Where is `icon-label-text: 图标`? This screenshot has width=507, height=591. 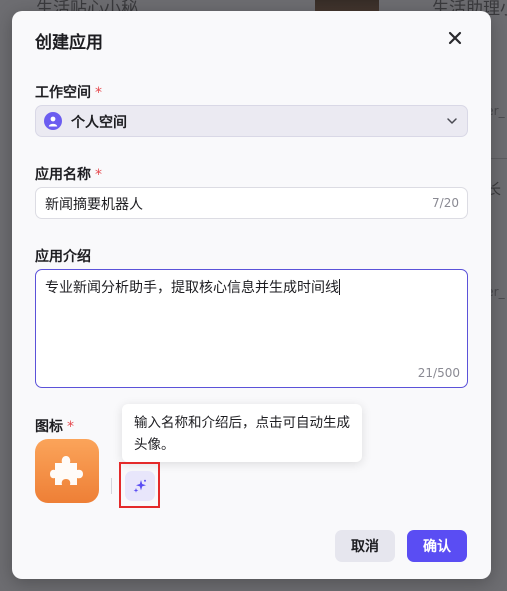
icon-label-text: 图标 is located at coordinates (49, 427).